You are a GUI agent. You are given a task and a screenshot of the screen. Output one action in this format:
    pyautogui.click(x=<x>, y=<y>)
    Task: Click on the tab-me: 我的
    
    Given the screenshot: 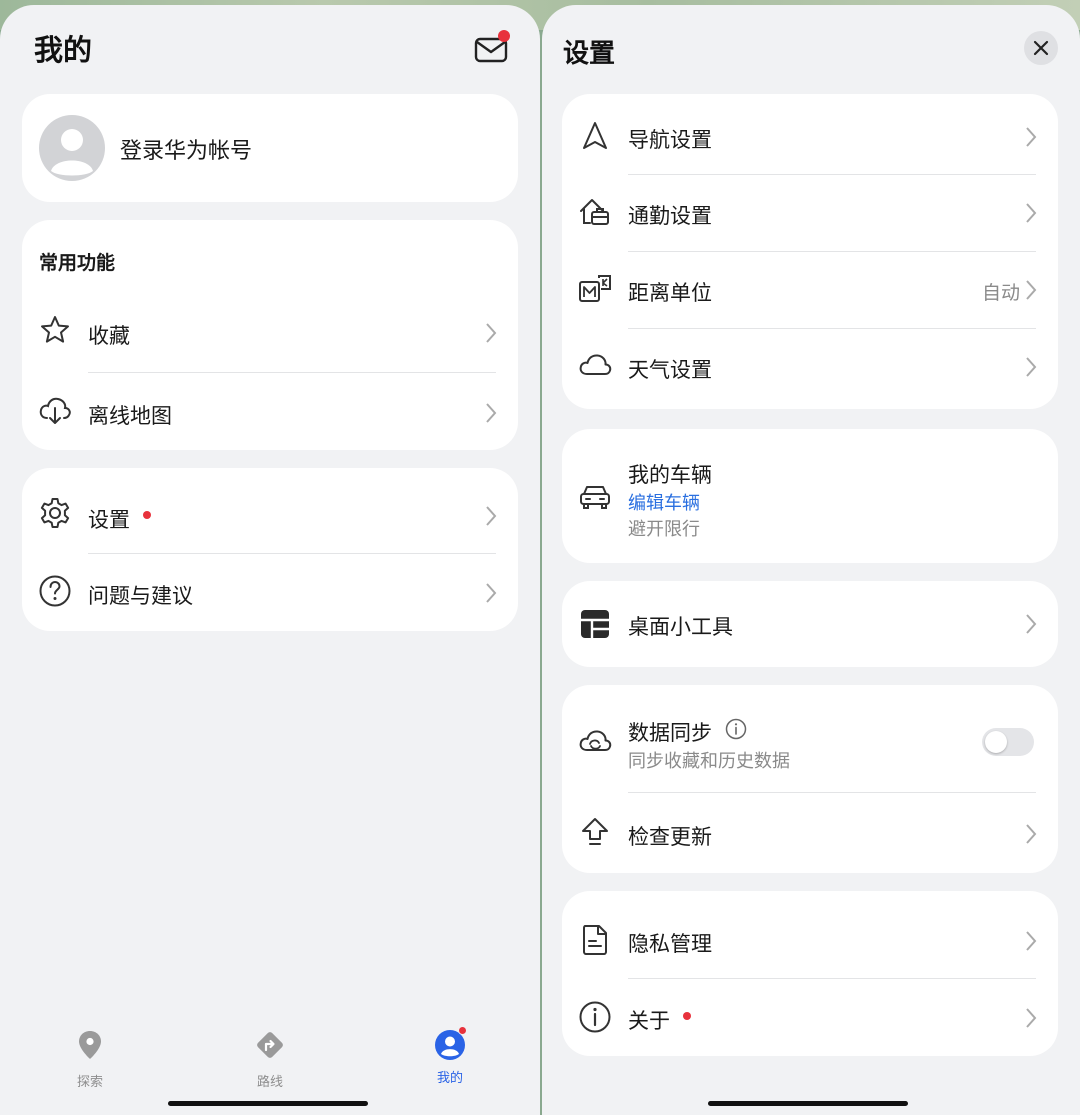 What is the action you would take?
    pyautogui.click(x=450, y=1056)
    